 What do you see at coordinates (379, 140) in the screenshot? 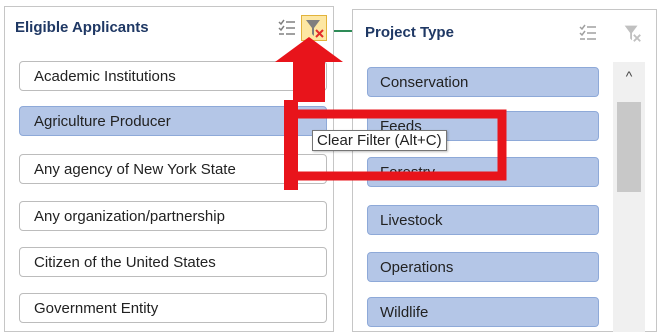
I see `clear-filter-tooltip: Clear Filter (Alt+C)` at bounding box center [379, 140].